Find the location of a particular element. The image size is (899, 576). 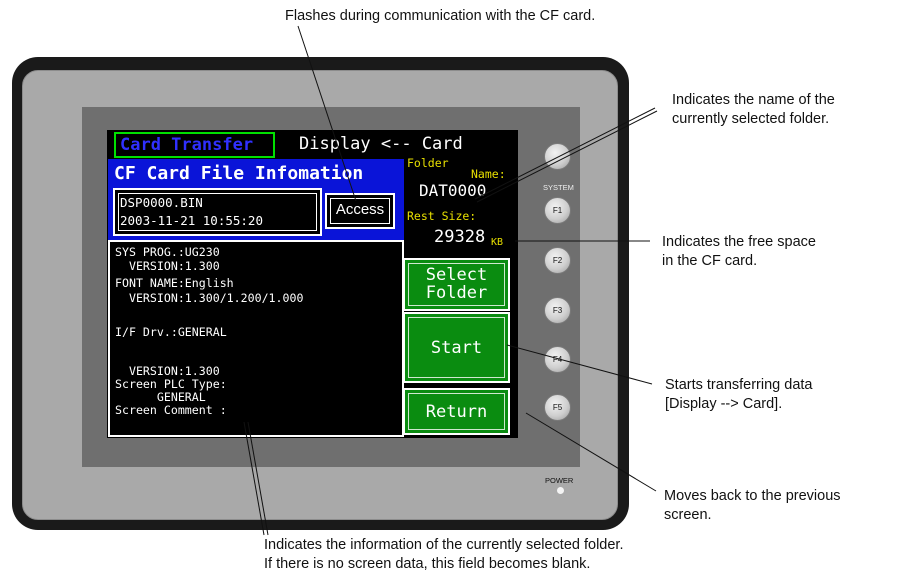

f1-key-label: F1 is located at coordinates (557, 210).